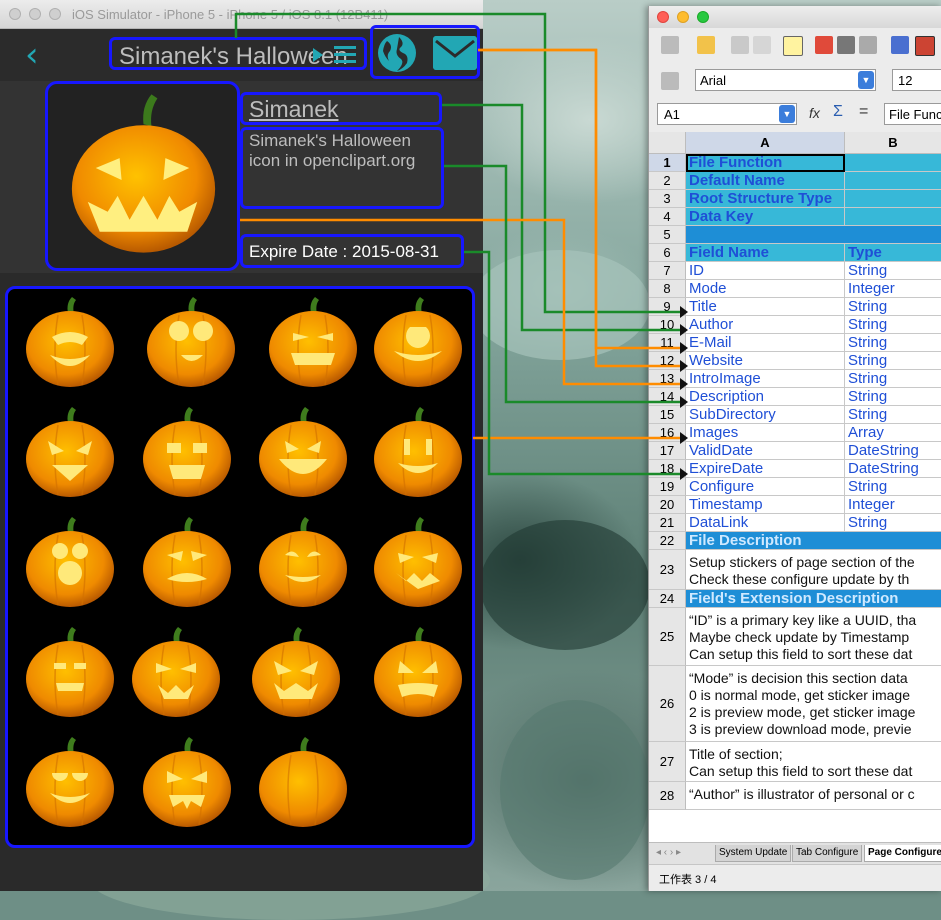 The height and width of the screenshot is (920, 941). What do you see at coordinates (893, 433) in the screenshot?
I see `cell-b: Array` at bounding box center [893, 433].